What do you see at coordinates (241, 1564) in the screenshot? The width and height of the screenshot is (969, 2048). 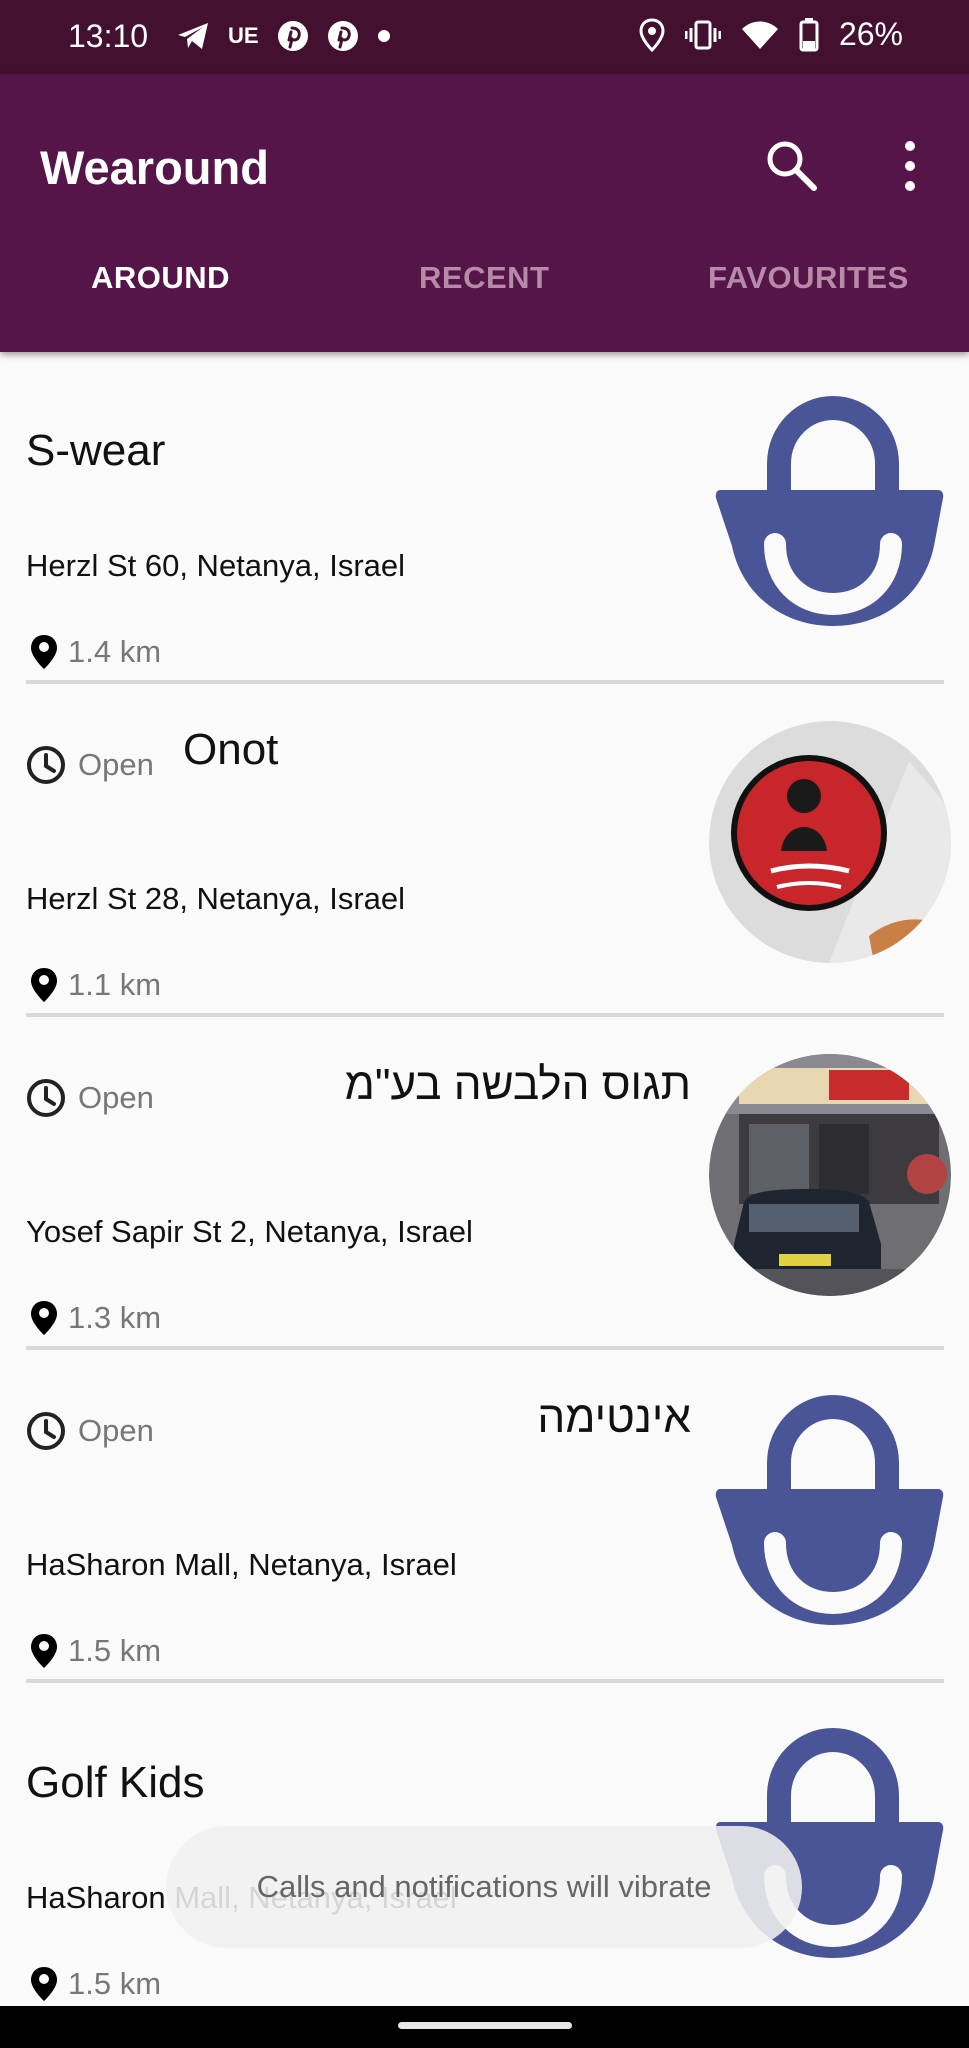 I see `store-address: HaSharon Mall, Netanya, Israel` at bounding box center [241, 1564].